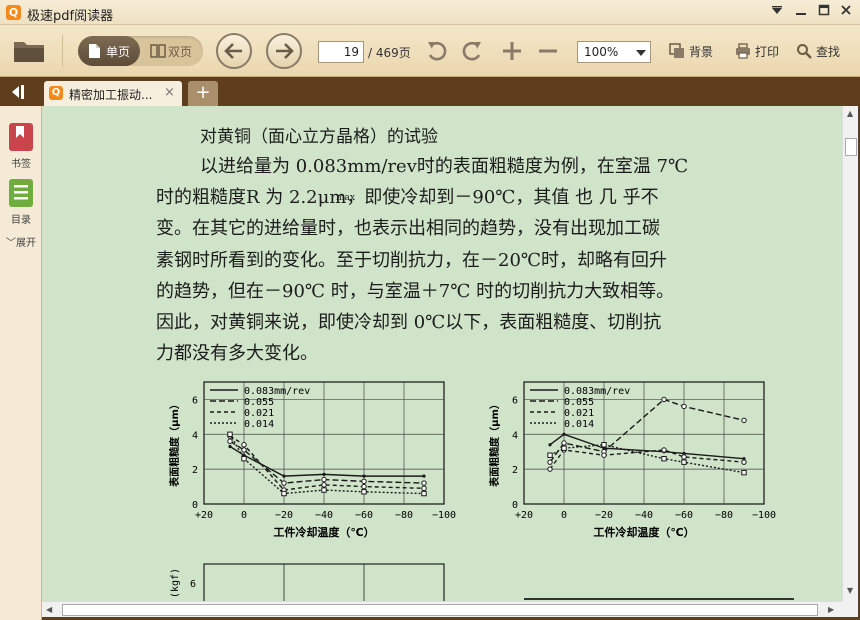 This screenshot has width=860, height=620. What do you see at coordinates (29, 50) in the screenshot?
I see `open-folder-icon` at bounding box center [29, 50].